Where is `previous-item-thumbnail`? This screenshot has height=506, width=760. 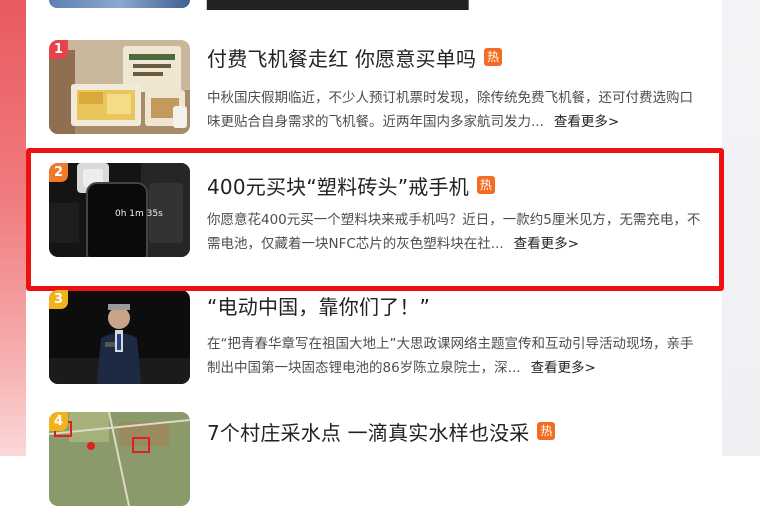
previous-item-thumbnail is located at coordinates (119, 4).